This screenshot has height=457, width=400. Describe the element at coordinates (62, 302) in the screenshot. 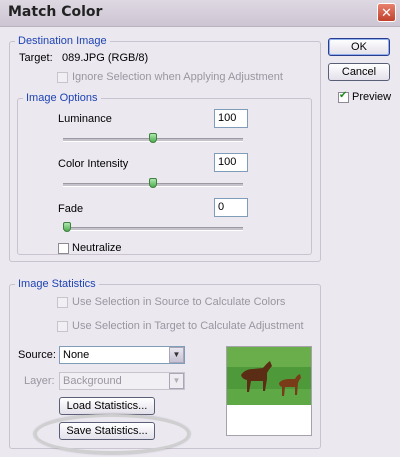

I see `use-selection-source-checkbox` at that location.